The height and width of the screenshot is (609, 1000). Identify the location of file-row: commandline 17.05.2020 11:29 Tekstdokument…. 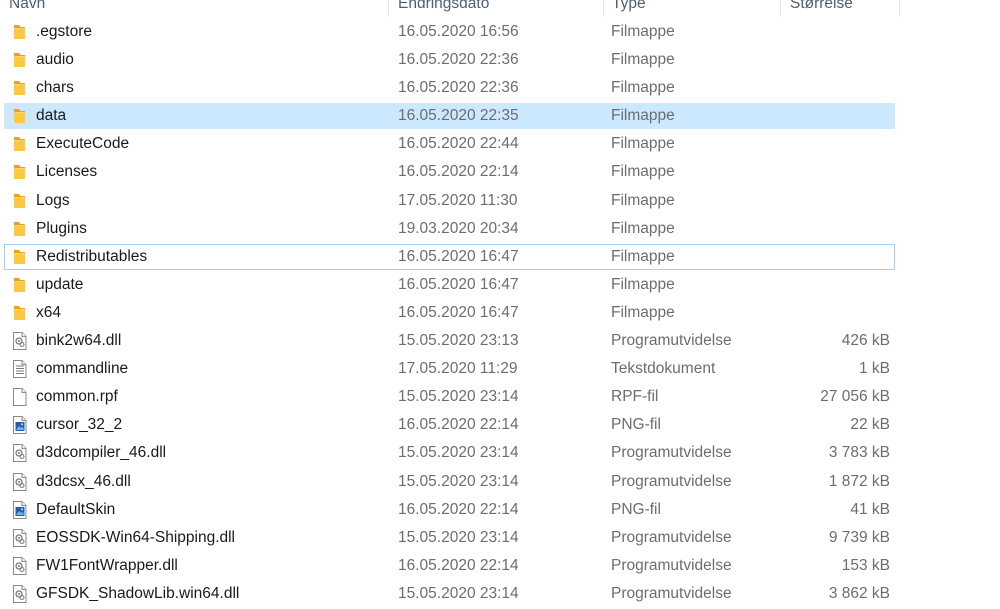
(500, 369).